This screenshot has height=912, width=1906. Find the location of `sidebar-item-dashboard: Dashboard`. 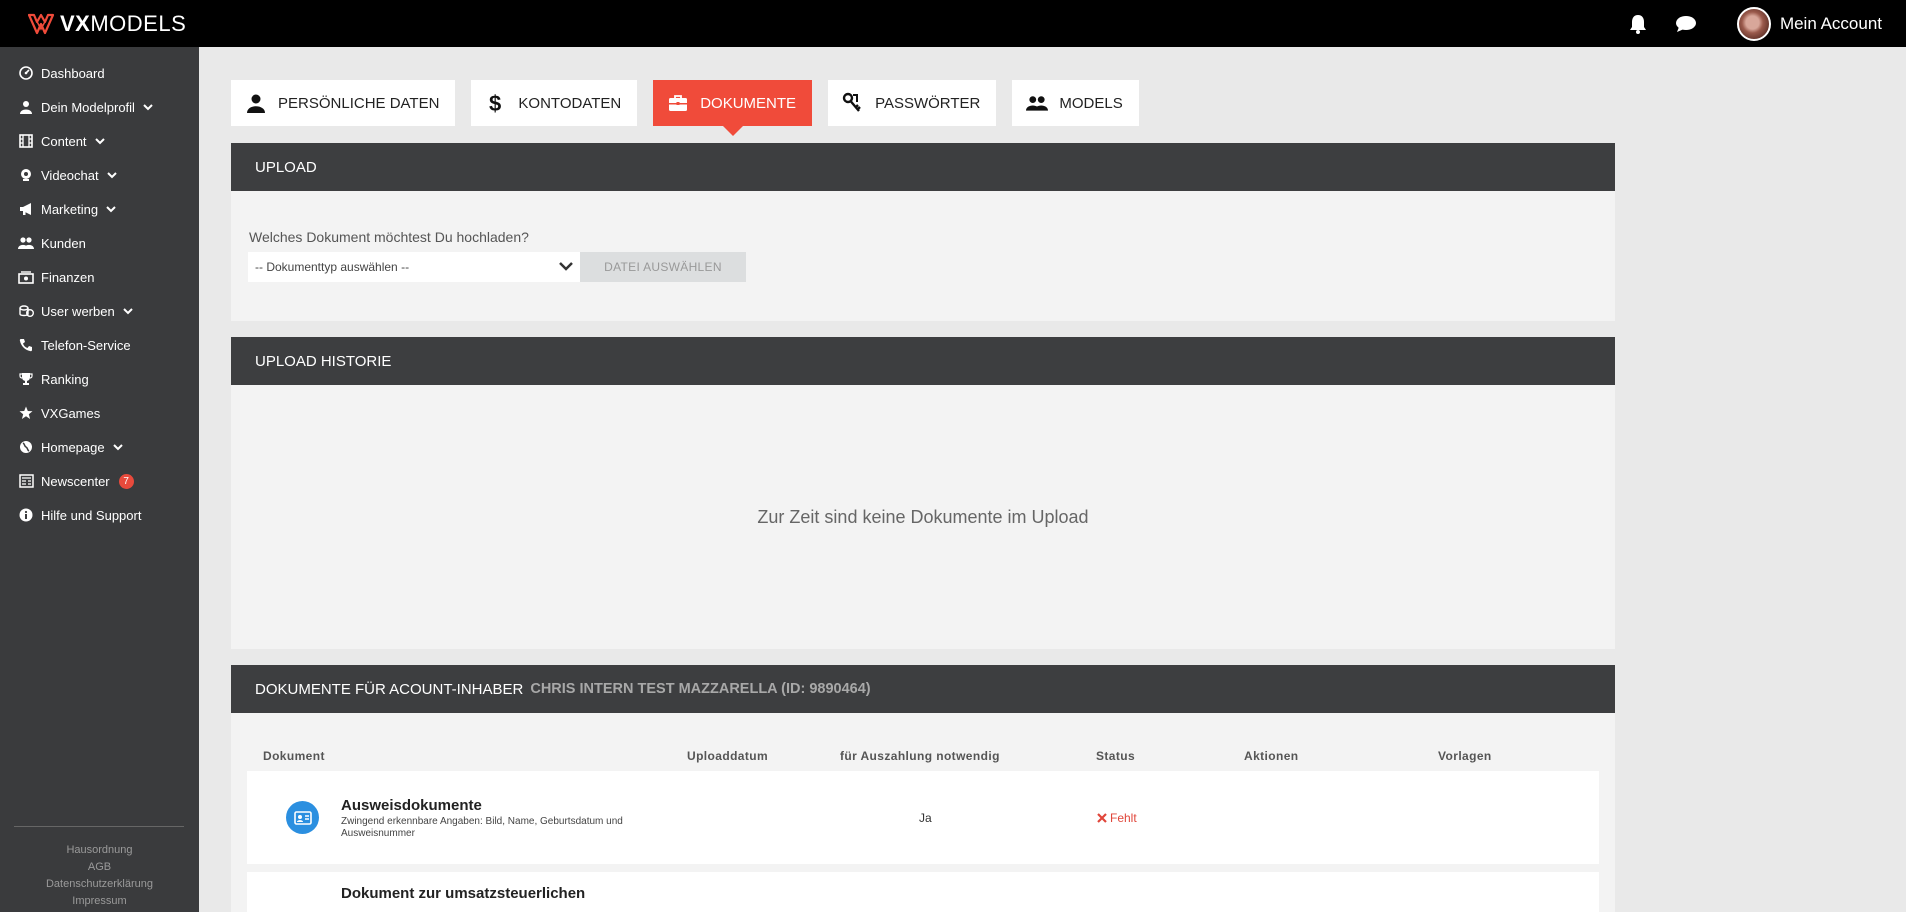

sidebar-item-dashboard: Dashboard is located at coordinates (99, 73).